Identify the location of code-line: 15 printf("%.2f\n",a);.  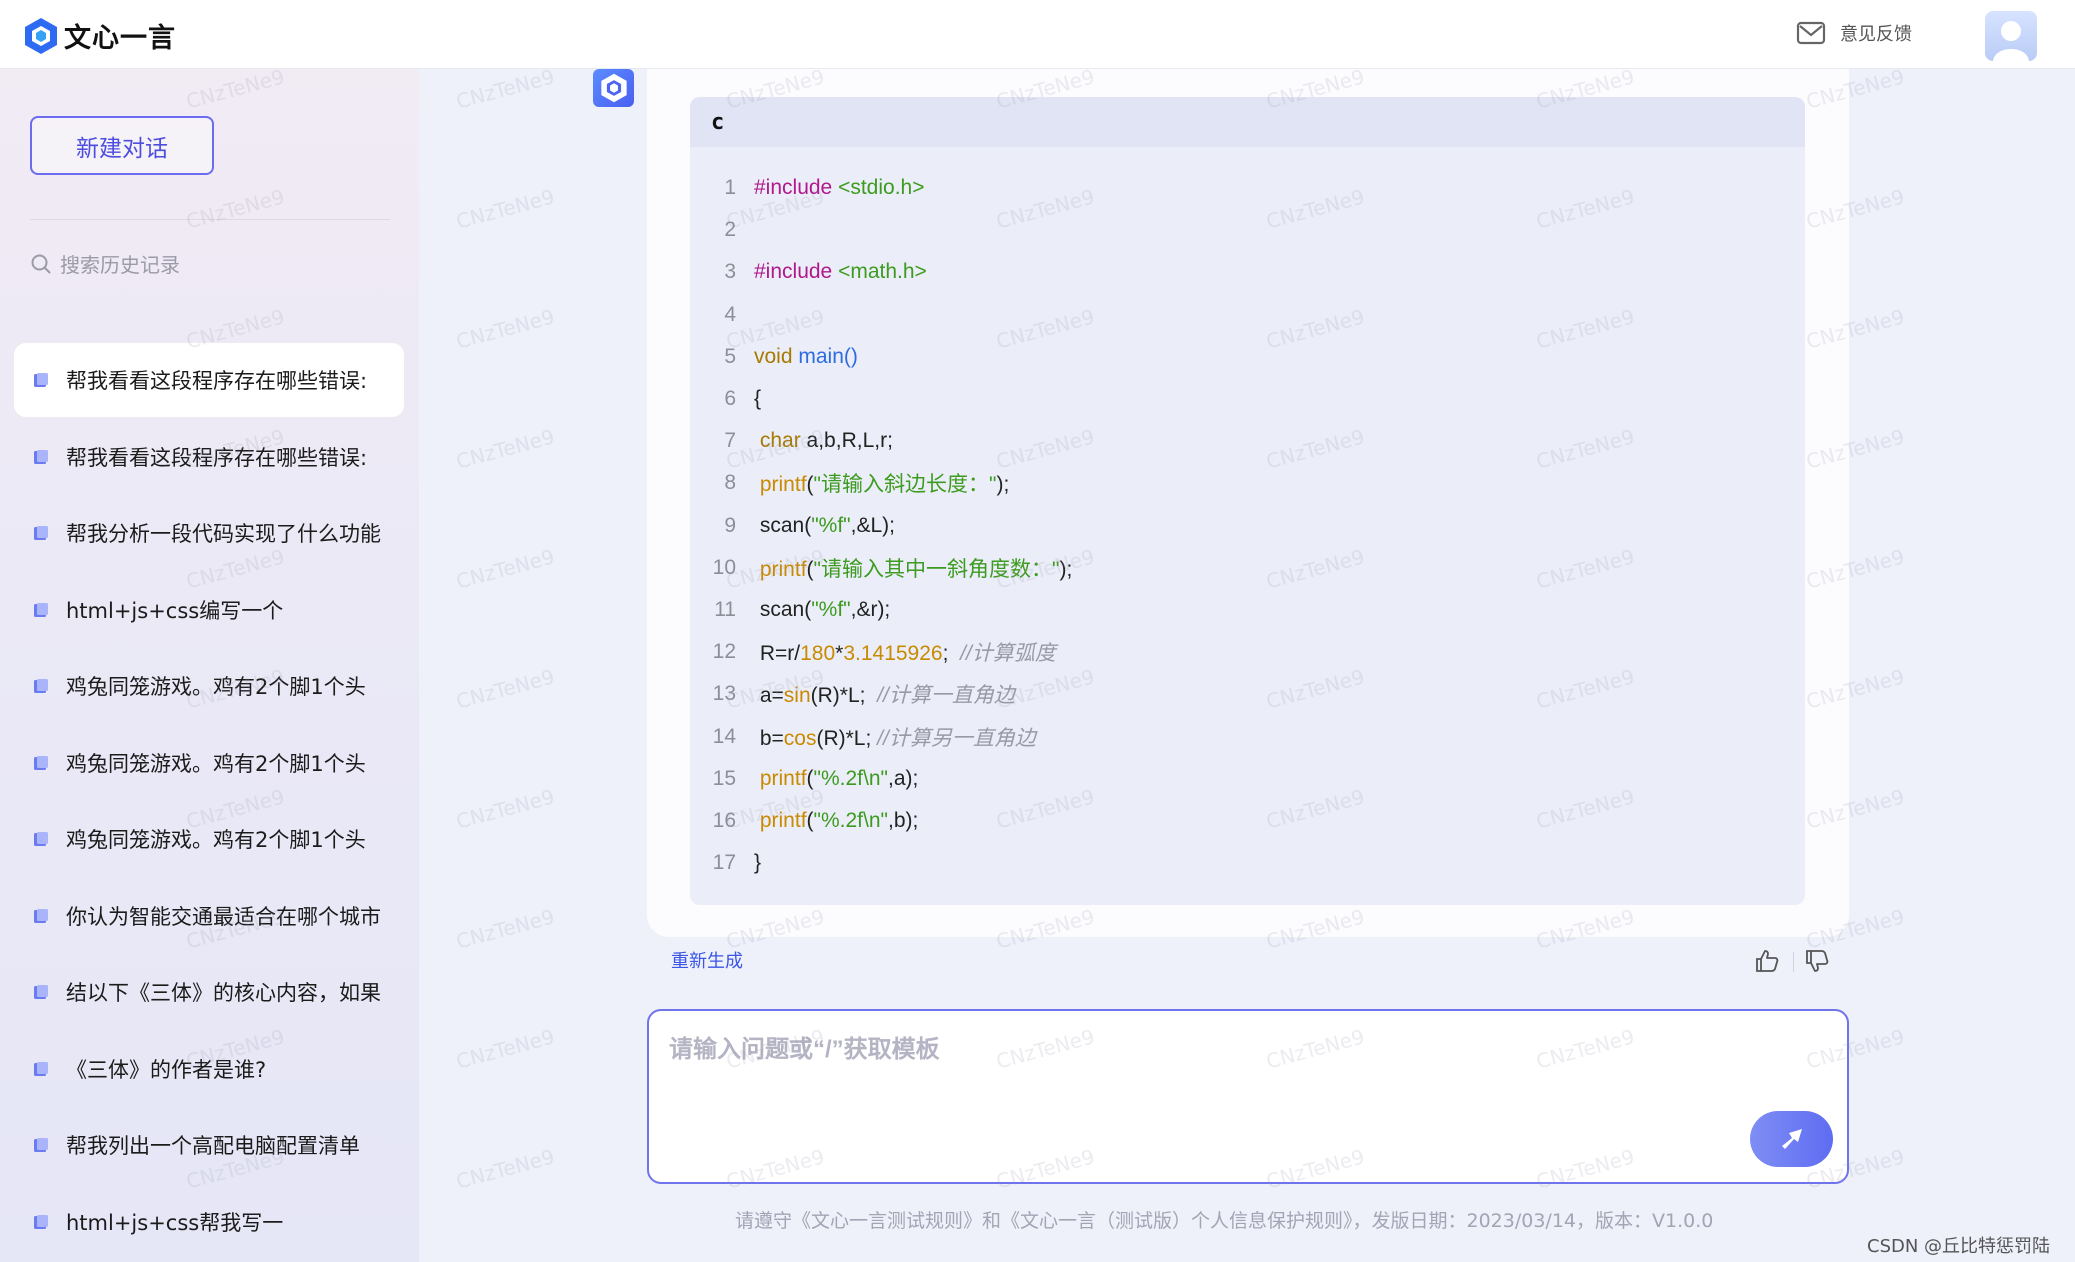
(804, 779).